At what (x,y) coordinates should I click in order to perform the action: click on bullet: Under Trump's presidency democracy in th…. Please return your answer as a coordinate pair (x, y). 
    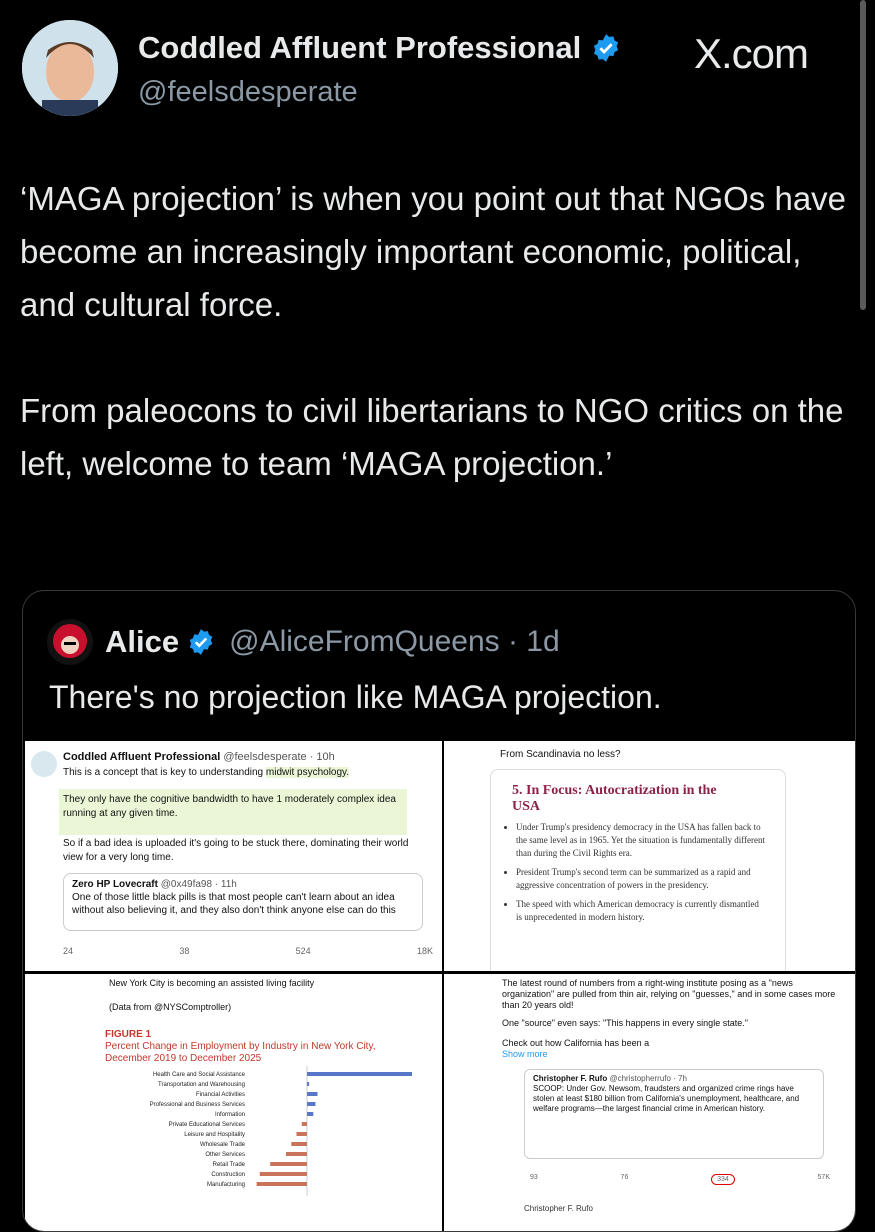
    Looking at the image, I should click on (641, 840).